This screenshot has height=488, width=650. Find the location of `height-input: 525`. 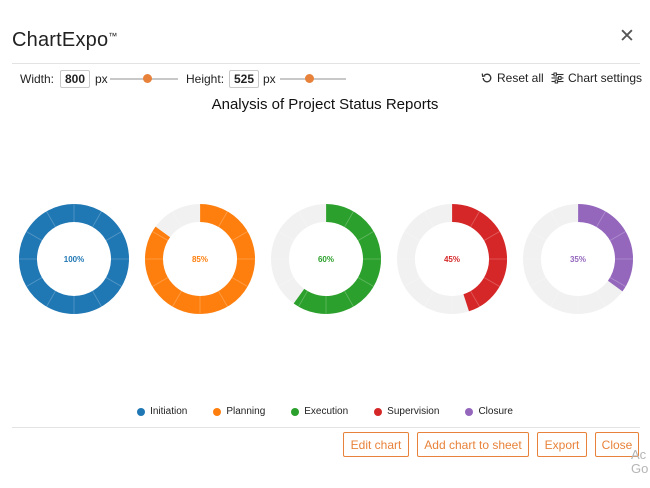

height-input: 525 is located at coordinates (244, 79).